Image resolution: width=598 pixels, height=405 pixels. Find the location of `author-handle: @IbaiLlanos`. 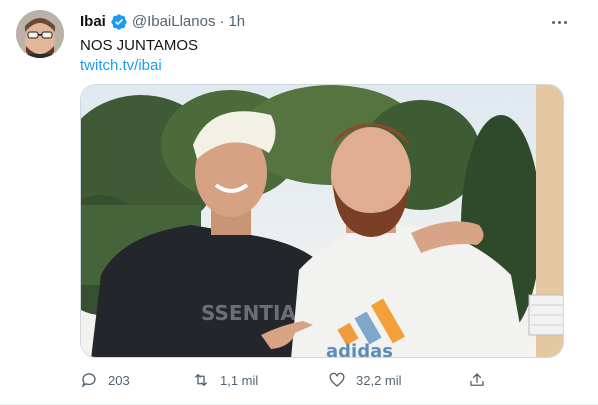

author-handle: @IbaiLlanos is located at coordinates (174, 22).